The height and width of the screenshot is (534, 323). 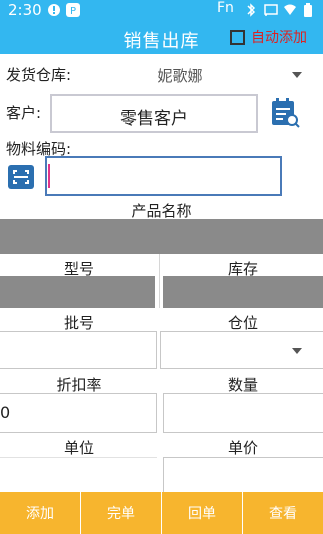 I want to click on auto-add-checkbox: 自动添加, so click(x=268, y=37).